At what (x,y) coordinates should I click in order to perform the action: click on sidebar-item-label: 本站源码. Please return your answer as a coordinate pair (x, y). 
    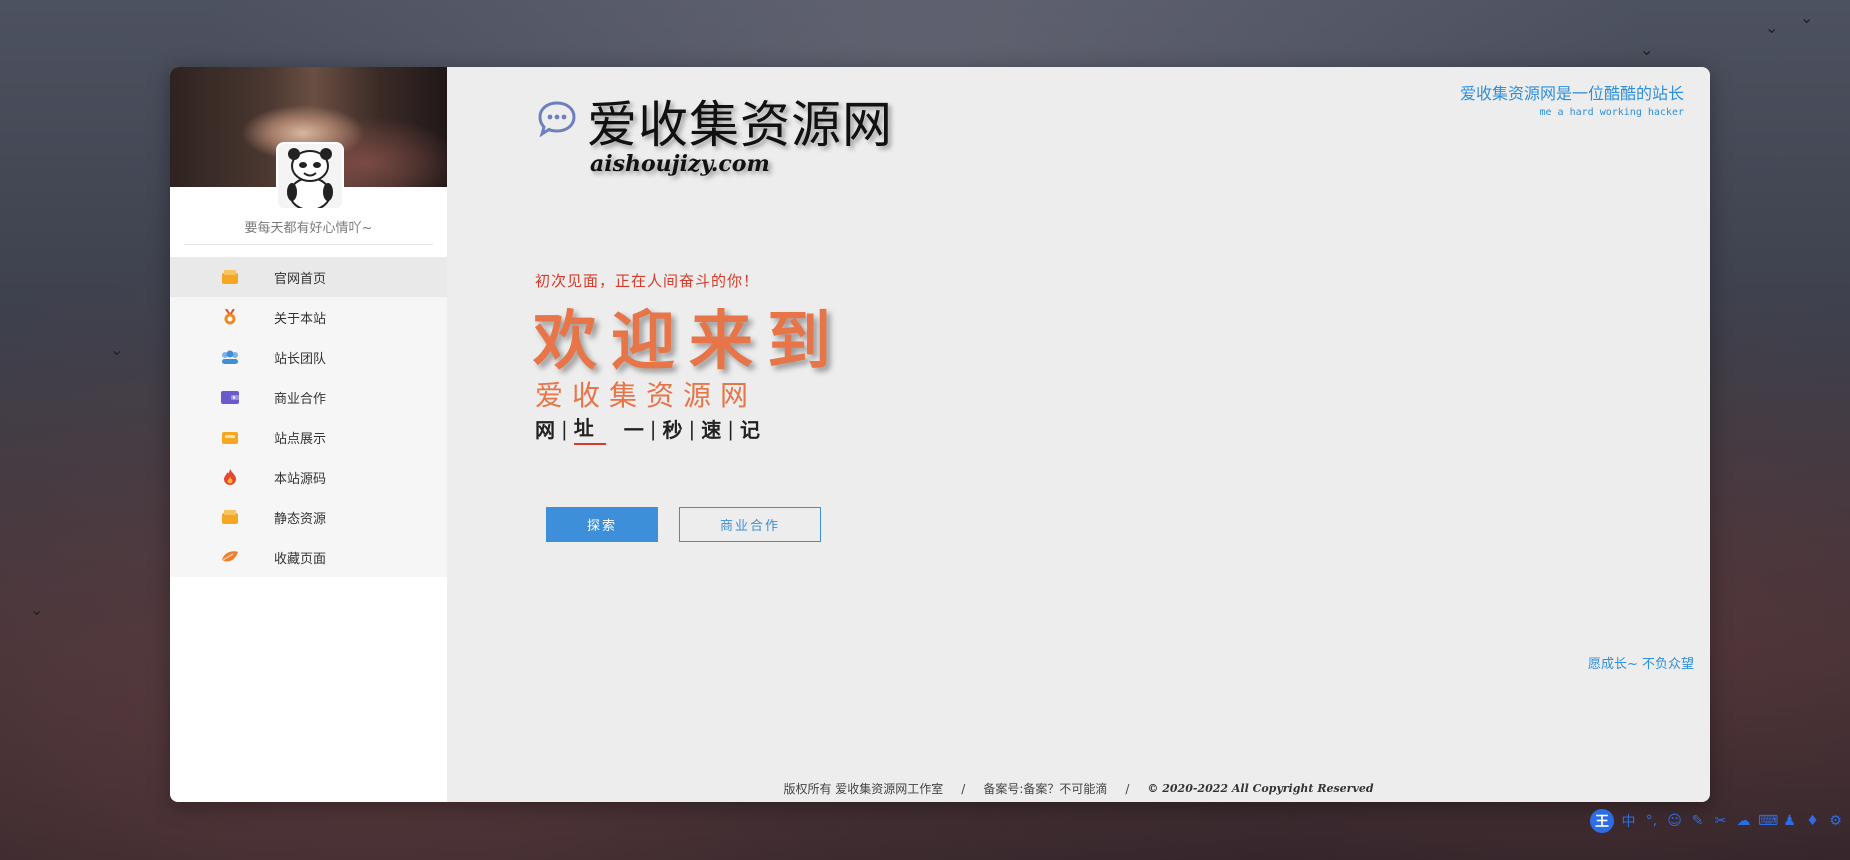
    Looking at the image, I should click on (300, 479).